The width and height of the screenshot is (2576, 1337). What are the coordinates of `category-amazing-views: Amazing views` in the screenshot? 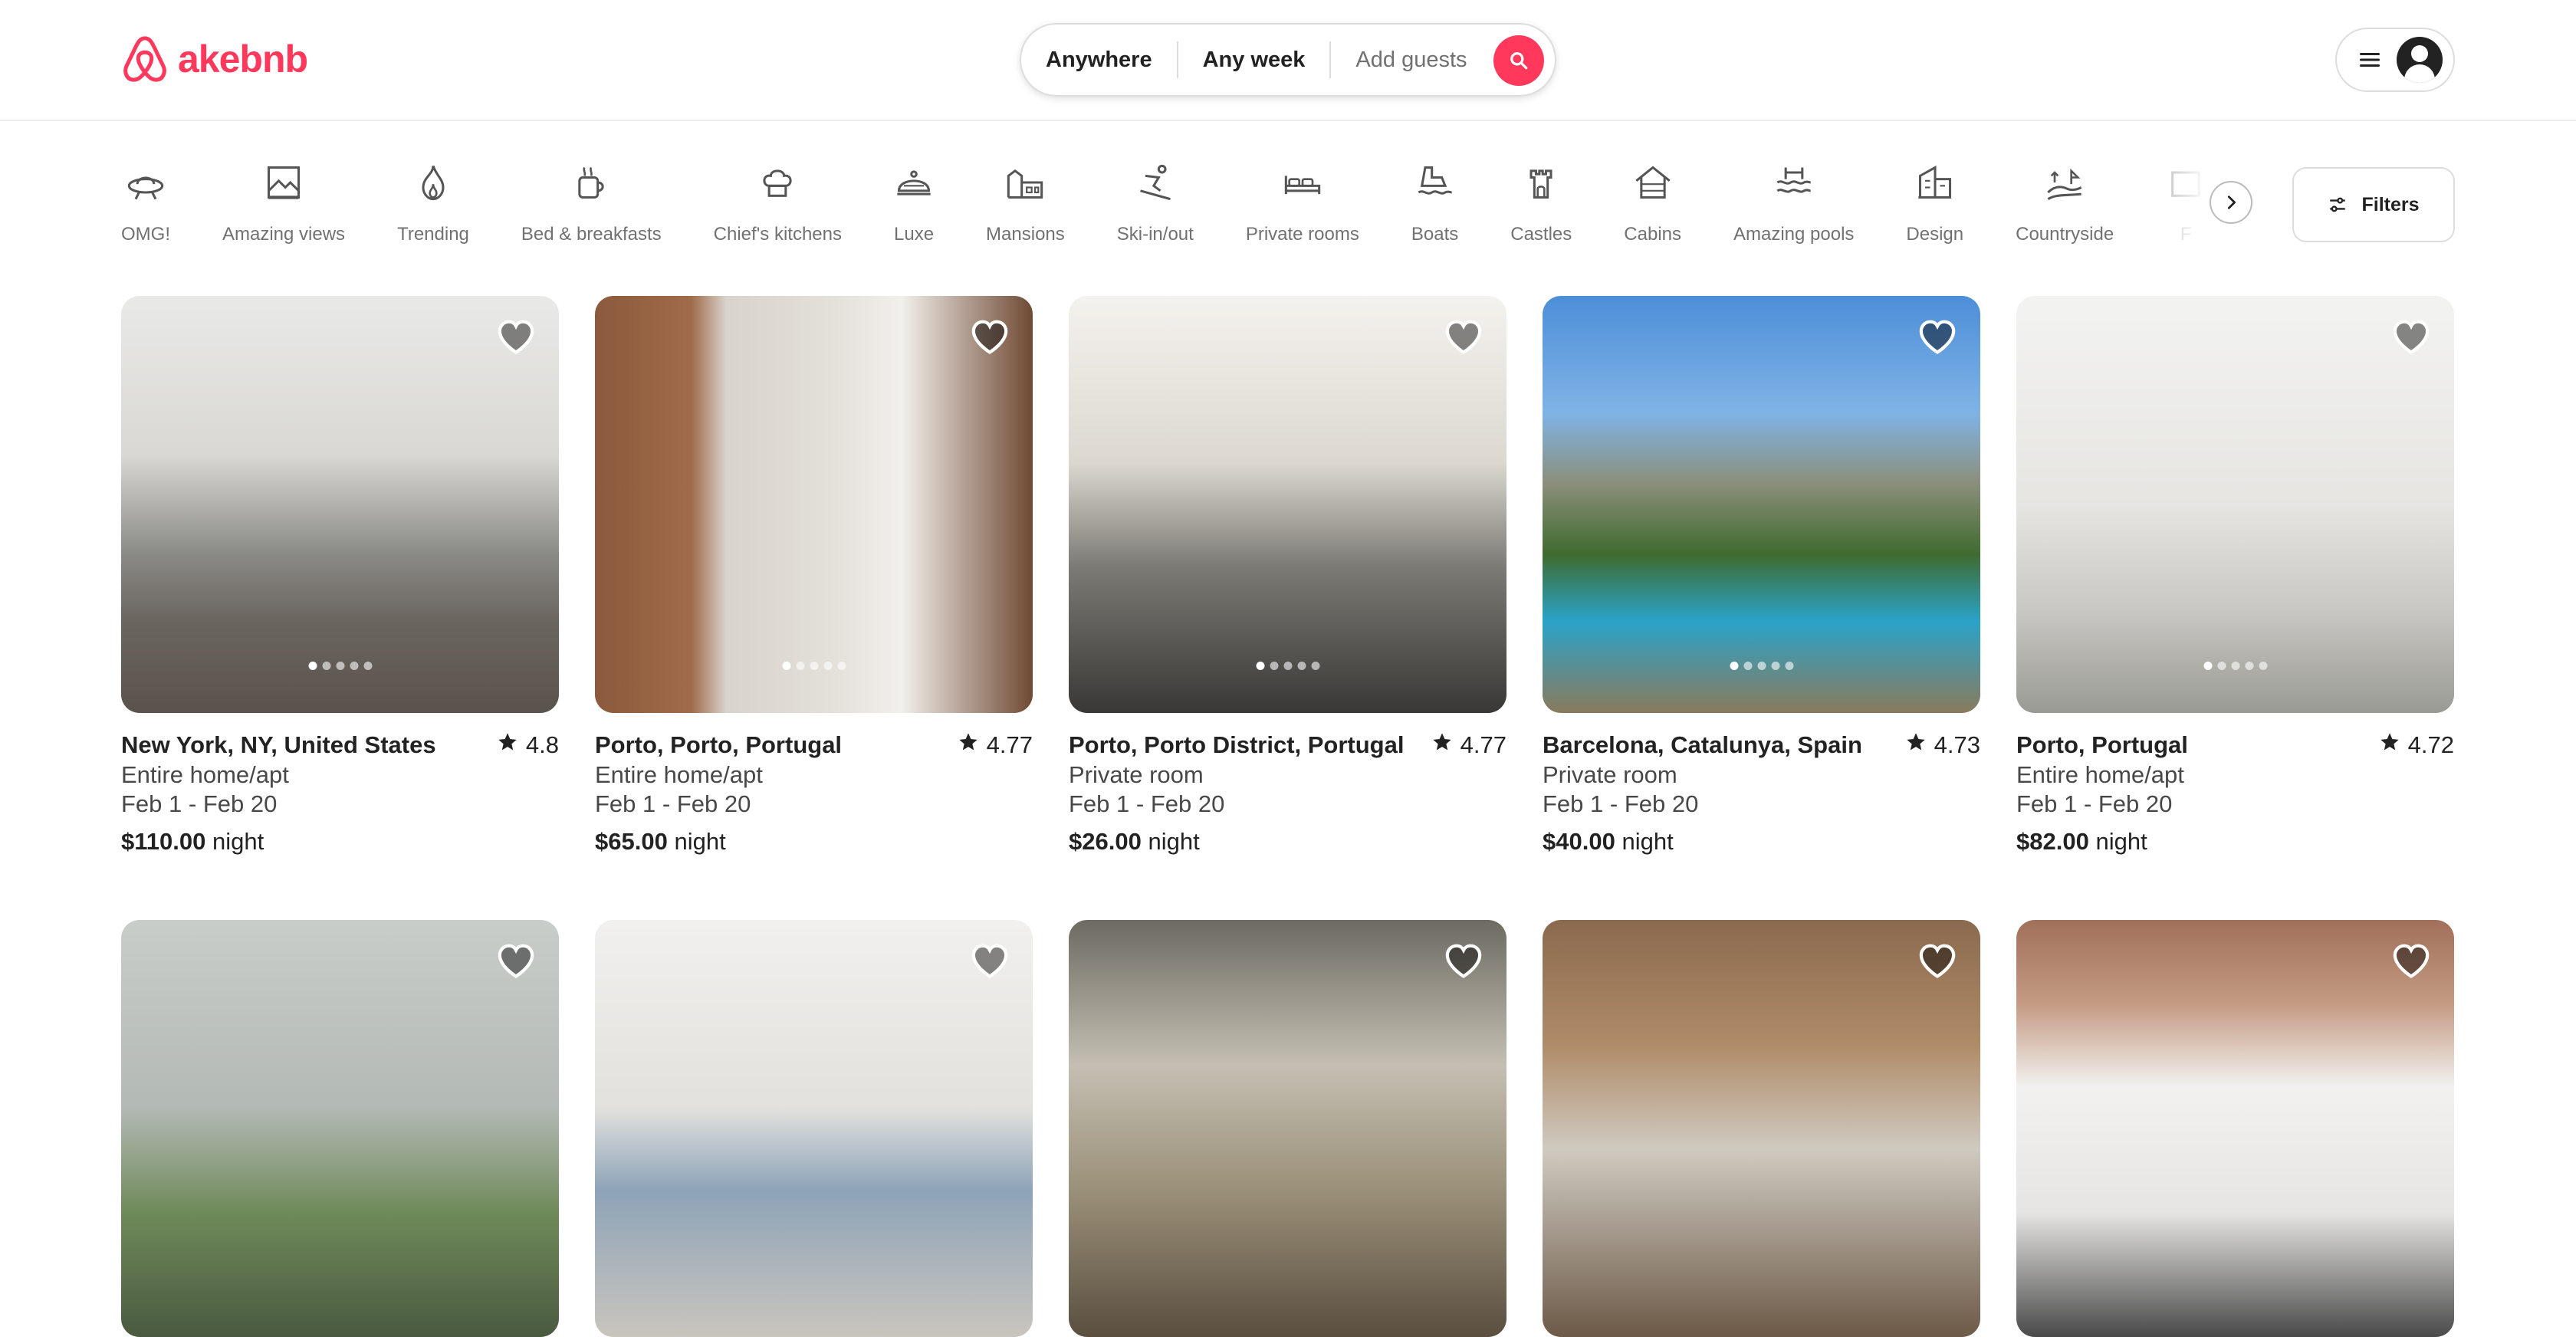 It's located at (284, 203).